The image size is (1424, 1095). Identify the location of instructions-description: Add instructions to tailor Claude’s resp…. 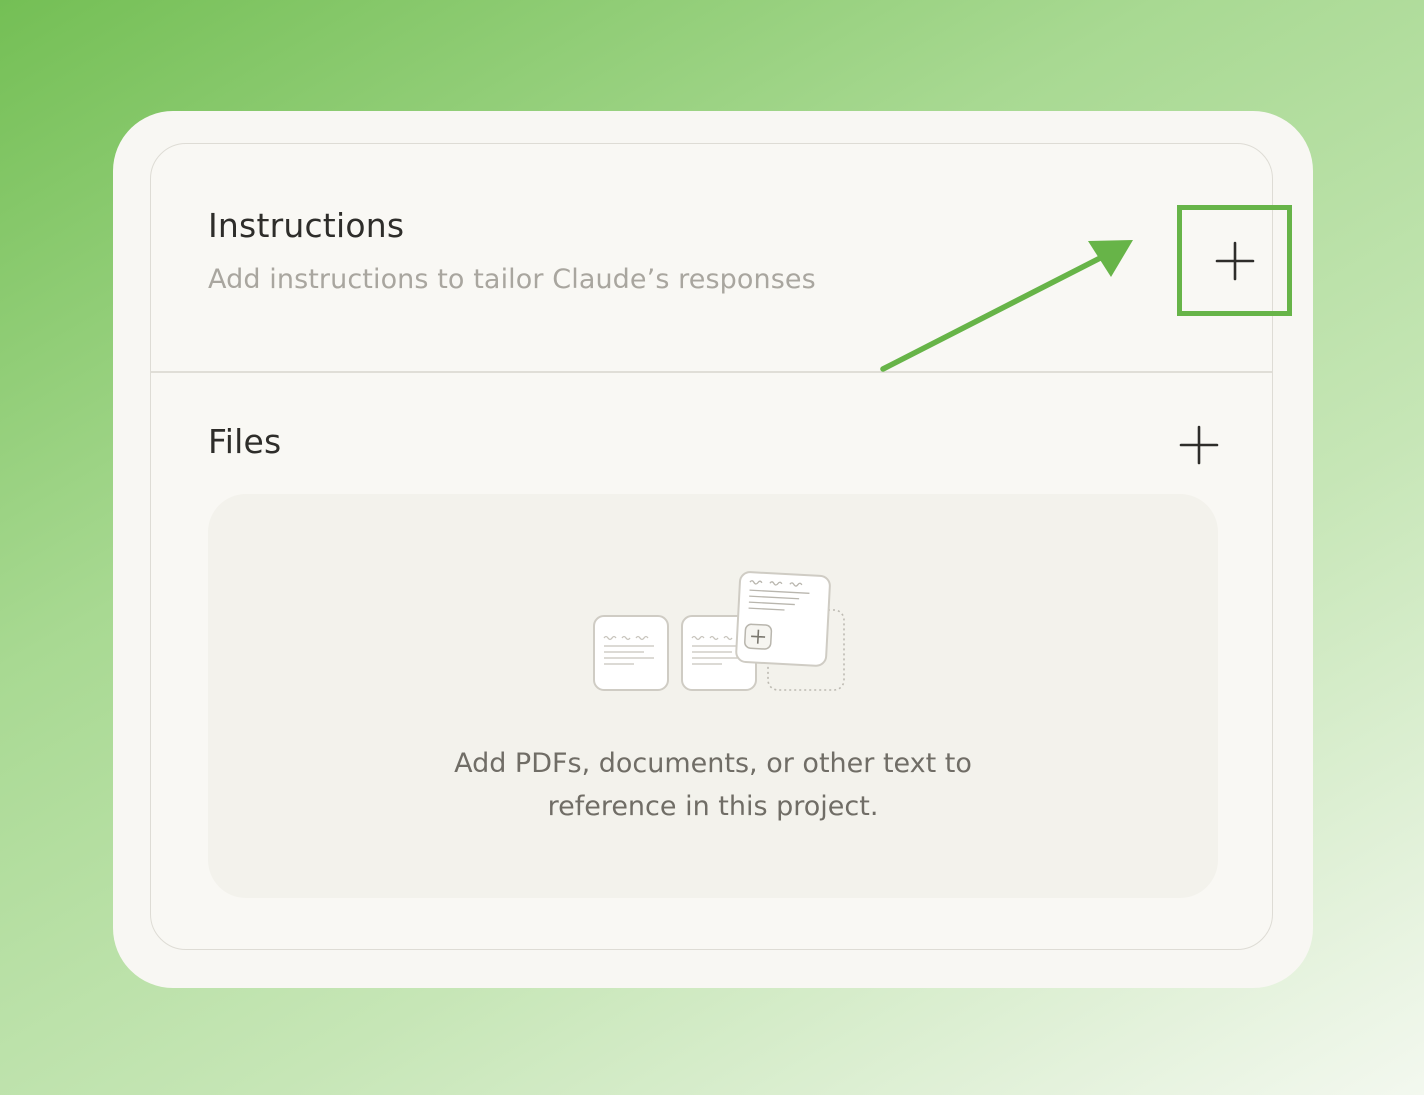
(512, 279).